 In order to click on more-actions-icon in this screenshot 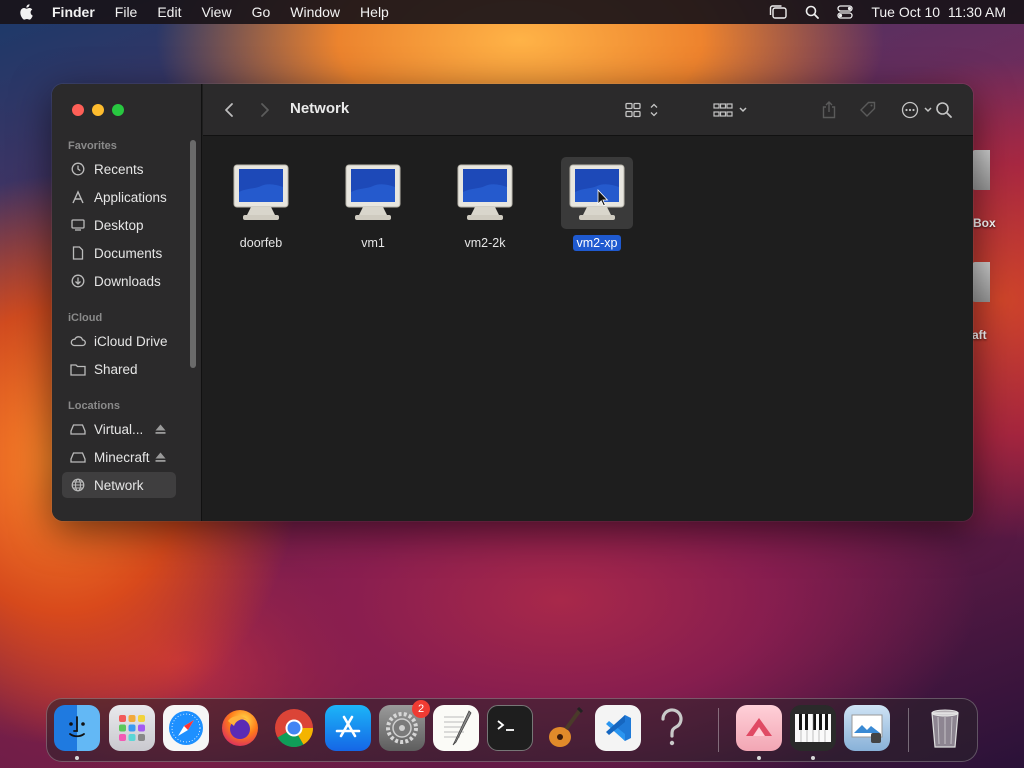, I will do `click(919, 110)`.